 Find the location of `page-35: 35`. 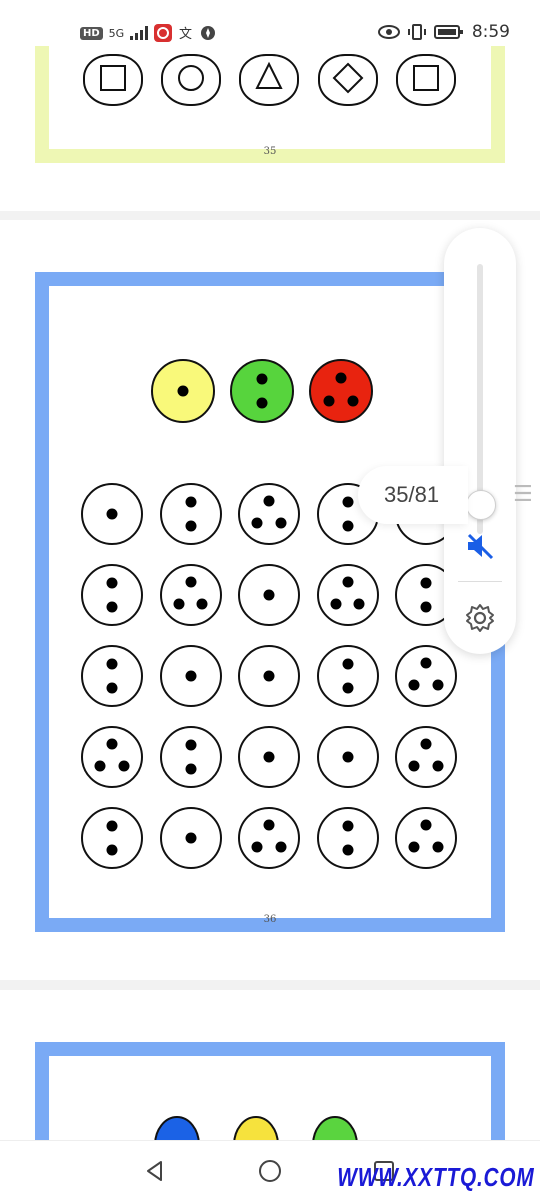

page-35: 35 is located at coordinates (270, 128).